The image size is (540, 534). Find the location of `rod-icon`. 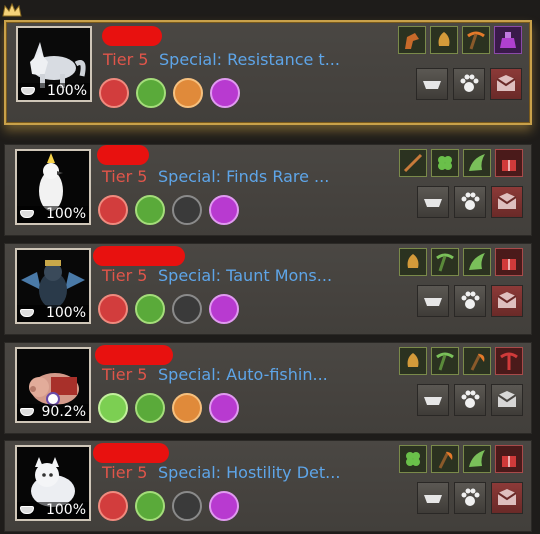

rod-icon is located at coordinates (413, 163).